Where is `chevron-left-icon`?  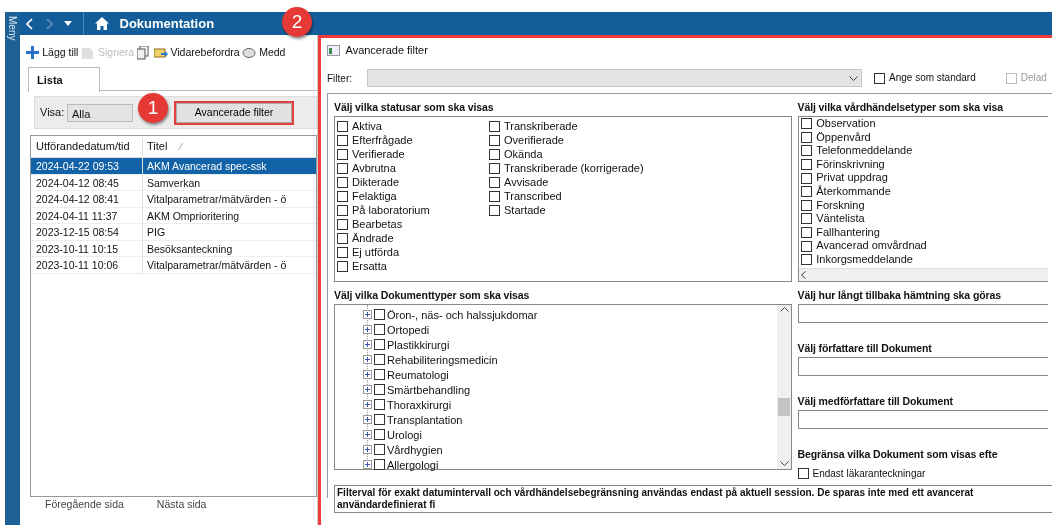
chevron-left-icon is located at coordinates (804, 275).